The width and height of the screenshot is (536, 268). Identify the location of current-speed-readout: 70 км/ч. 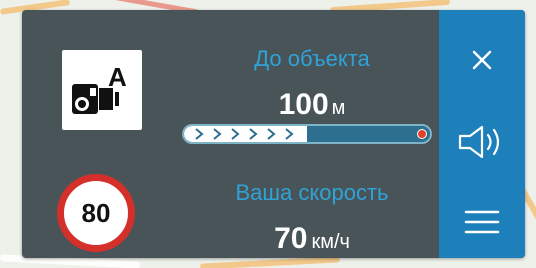
(312, 239).